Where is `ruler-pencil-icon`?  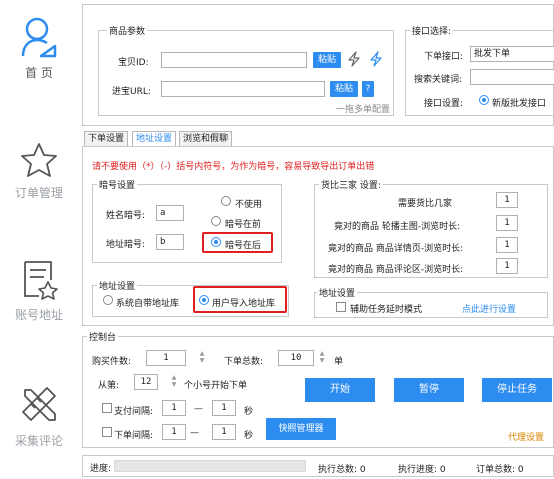 ruler-pencil-icon is located at coordinates (39, 404).